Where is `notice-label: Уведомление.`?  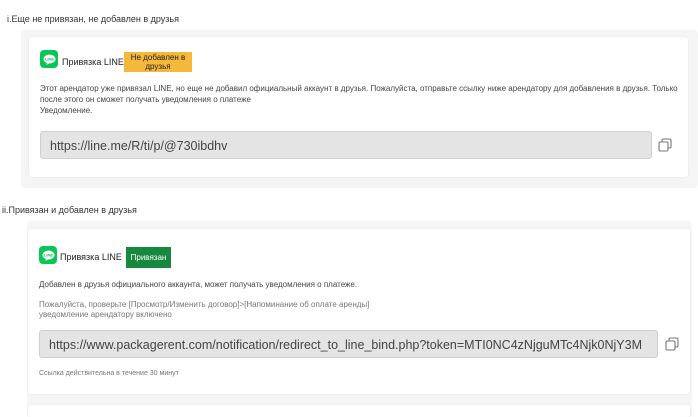 notice-label: Уведомление. is located at coordinates (66, 110).